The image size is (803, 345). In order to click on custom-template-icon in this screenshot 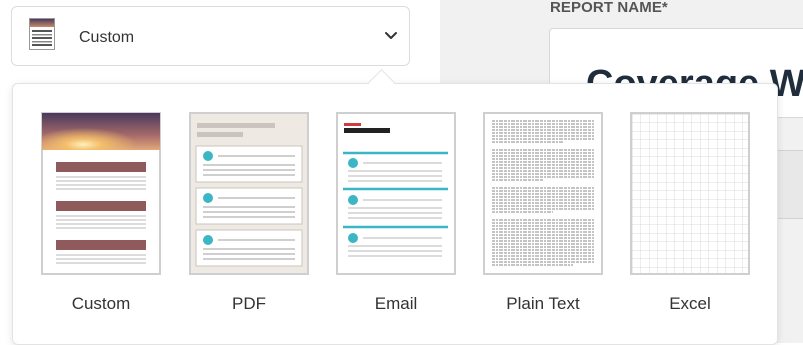, I will do `click(101, 193)`.